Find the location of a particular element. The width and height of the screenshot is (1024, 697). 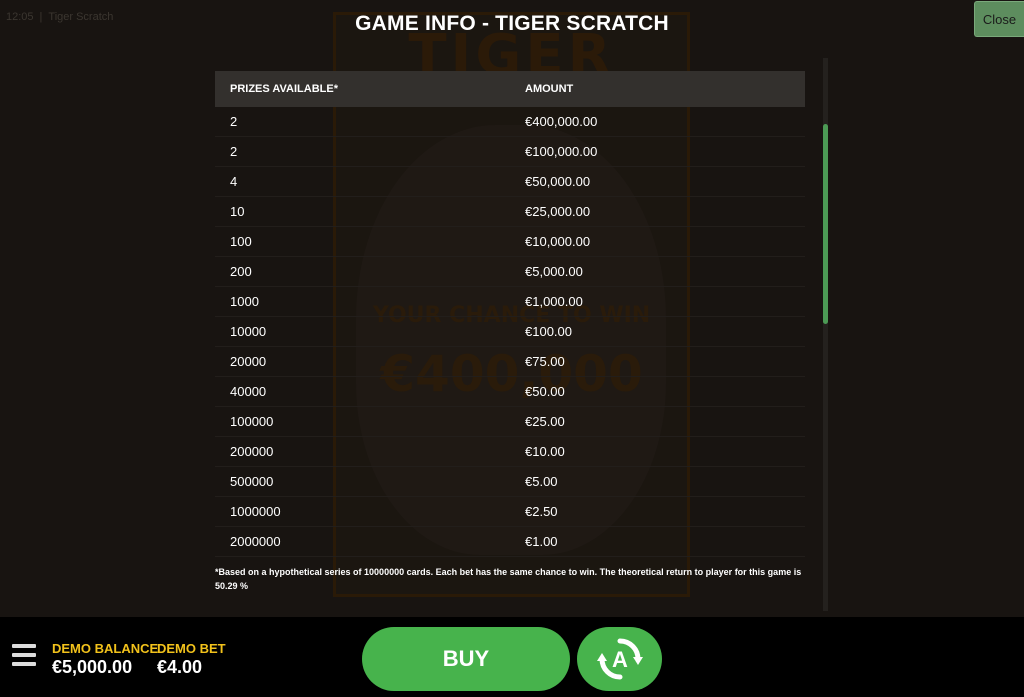

table-row: 2000000 €1.00 is located at coordinates (510, 541).